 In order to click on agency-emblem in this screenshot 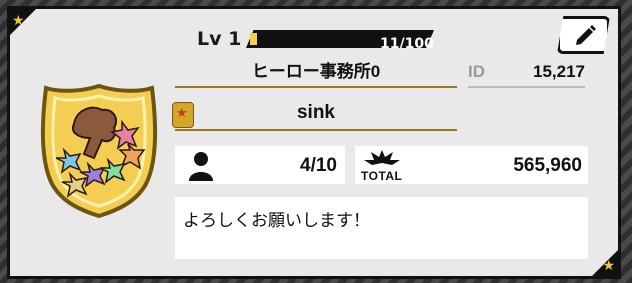, I will do `click(99, 151)`.